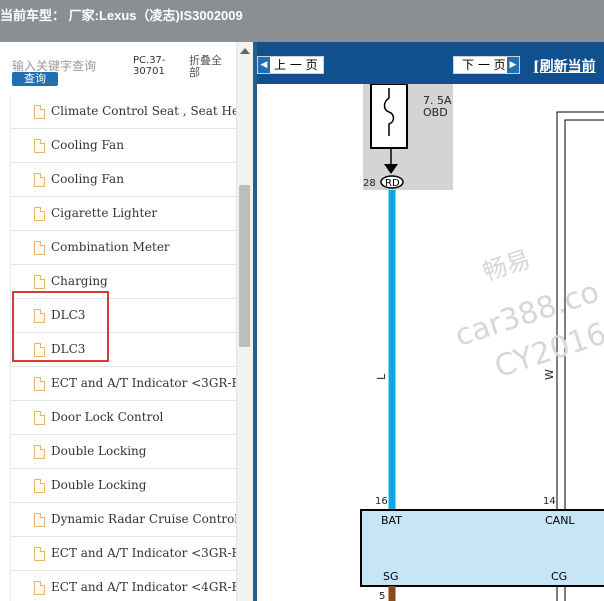 Image resolution: width=604 pixels, height=601 pixels. What do you see at coordinates (244, 266) in the screenshot?
I see `scroll-thumb` at bounding box center [244, 266].